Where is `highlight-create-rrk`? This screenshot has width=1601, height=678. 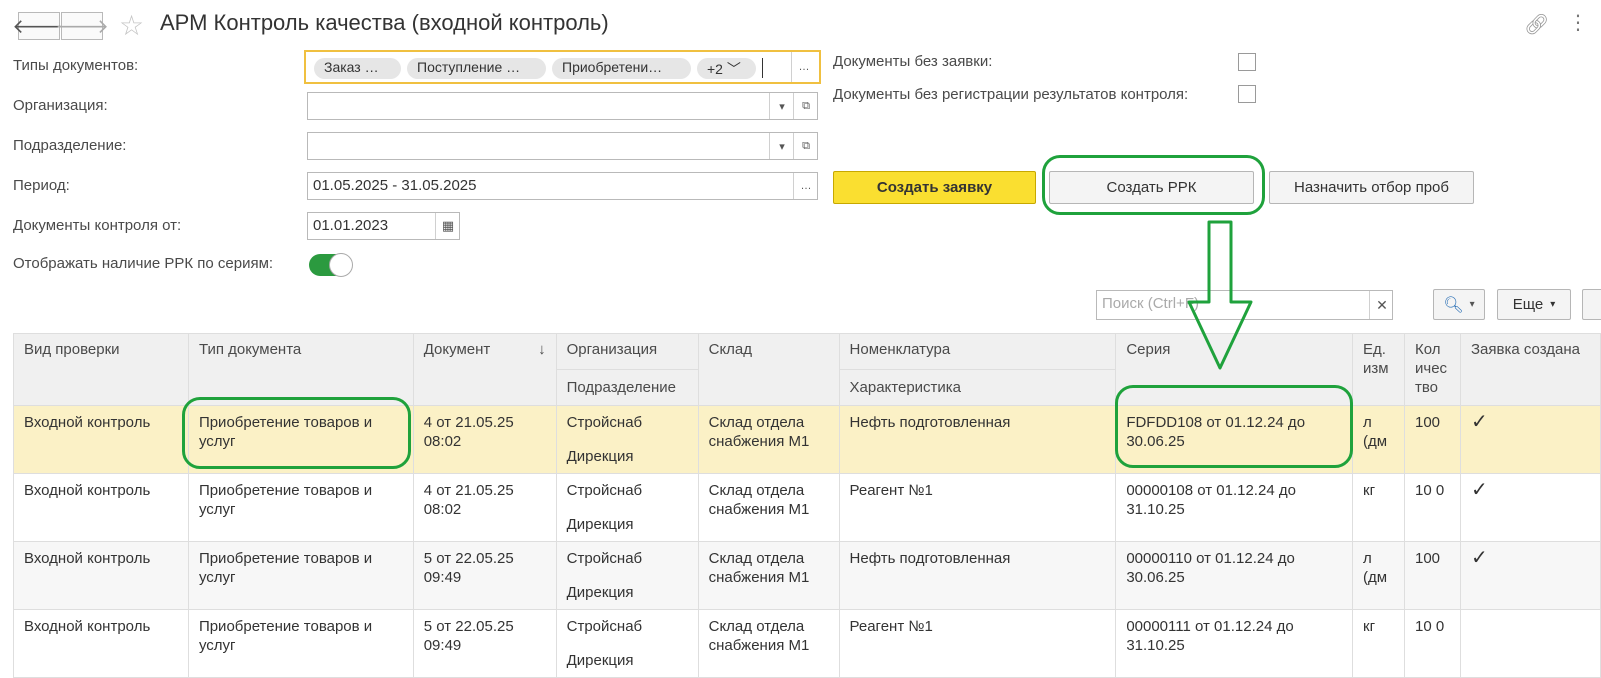
highlight-create-rrk is located at coordinates (1153, 185).